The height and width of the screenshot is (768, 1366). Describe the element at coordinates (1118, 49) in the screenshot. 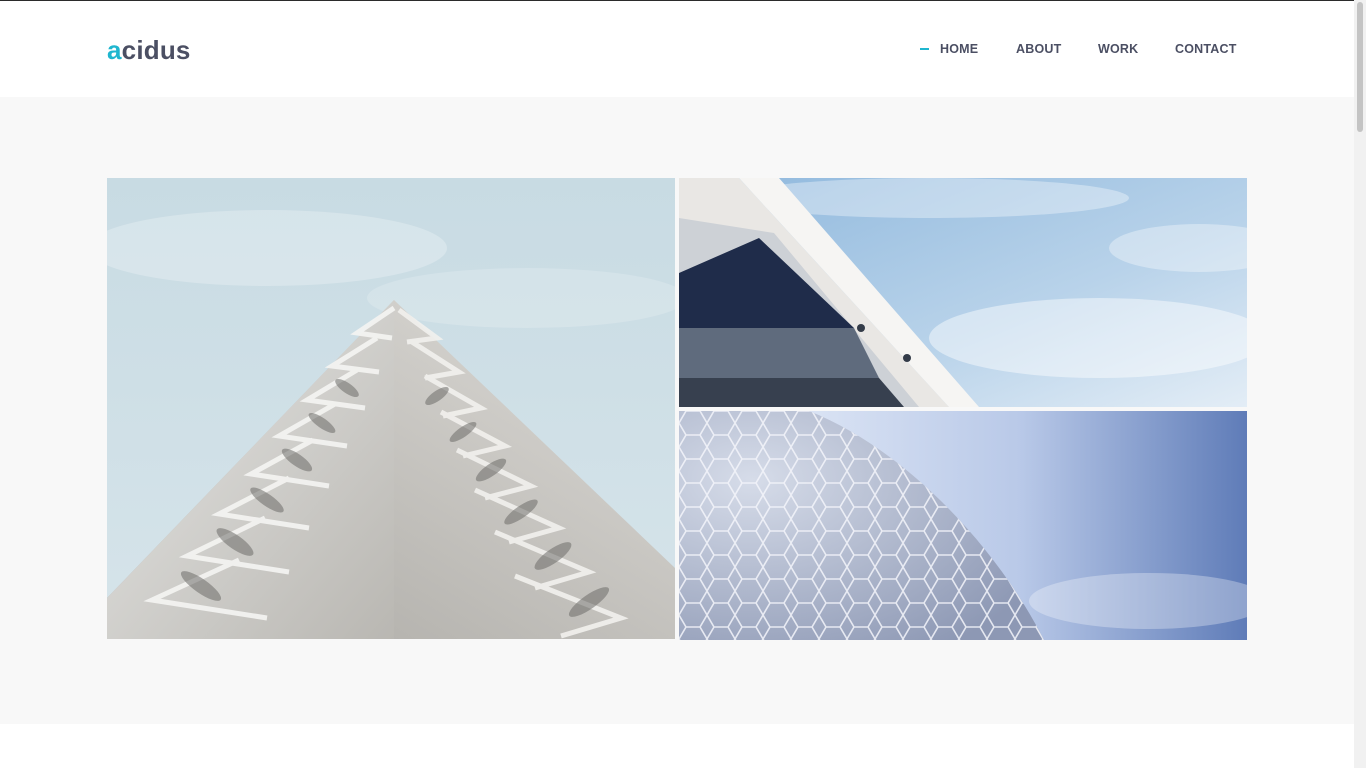

I see `nav-item-work: WORK` at that location.